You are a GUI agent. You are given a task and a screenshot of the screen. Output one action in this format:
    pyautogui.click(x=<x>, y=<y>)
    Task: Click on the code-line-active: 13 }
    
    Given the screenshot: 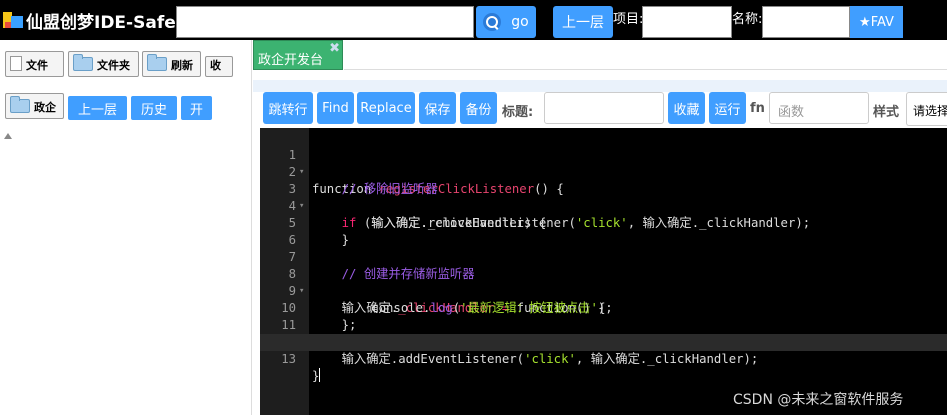 What is the action you would take?
    pyautogui.click(x=603, y=358)
    